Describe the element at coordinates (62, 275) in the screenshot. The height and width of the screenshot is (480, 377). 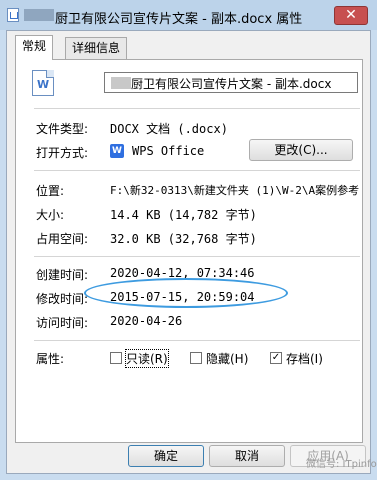
I see `created-label: 创建时间:` at that location.